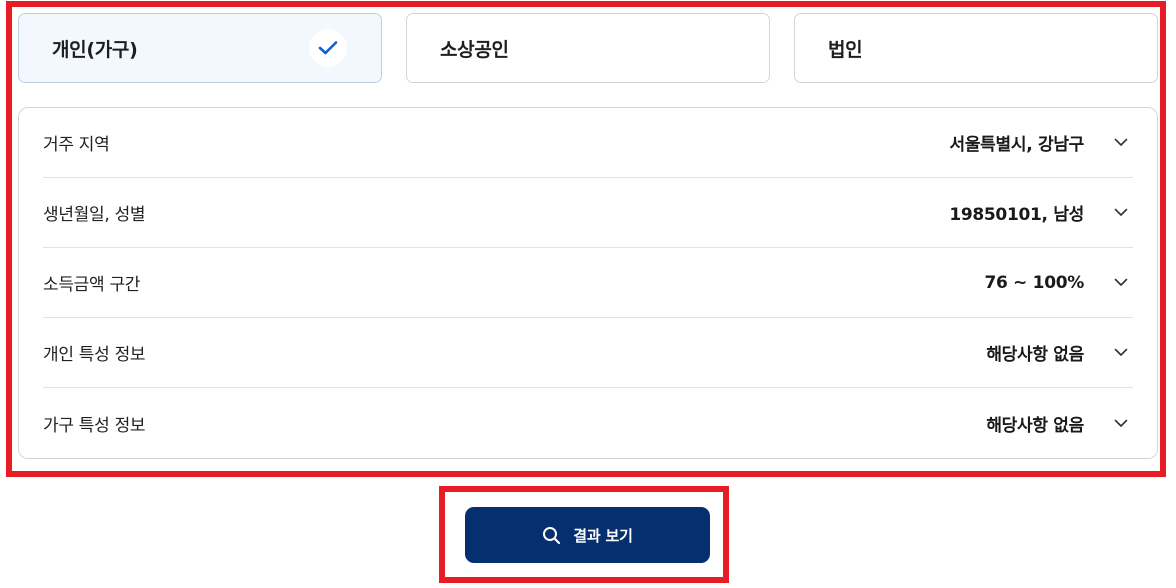  What do you see at coordinates (584, 534) in the screenshot?
I see `highlight-box-button` at bounding box center [584, 534].